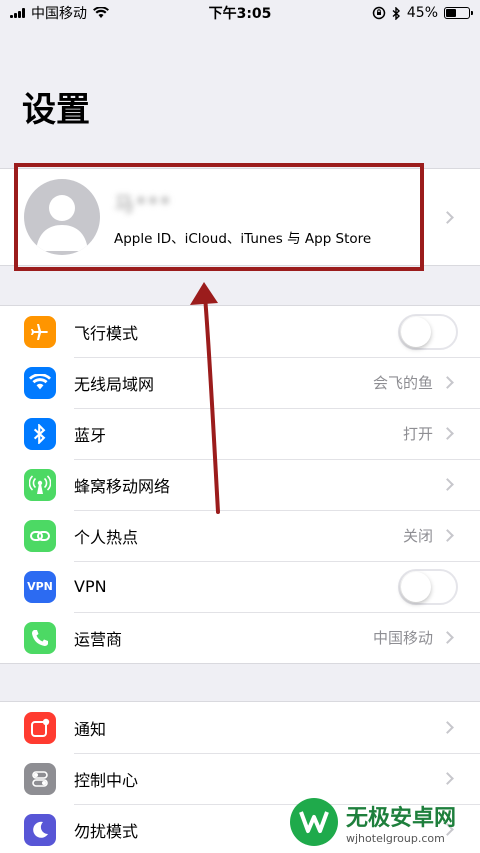  I want to click on settings-row: 蓝牙 打开, so click(240, 433).